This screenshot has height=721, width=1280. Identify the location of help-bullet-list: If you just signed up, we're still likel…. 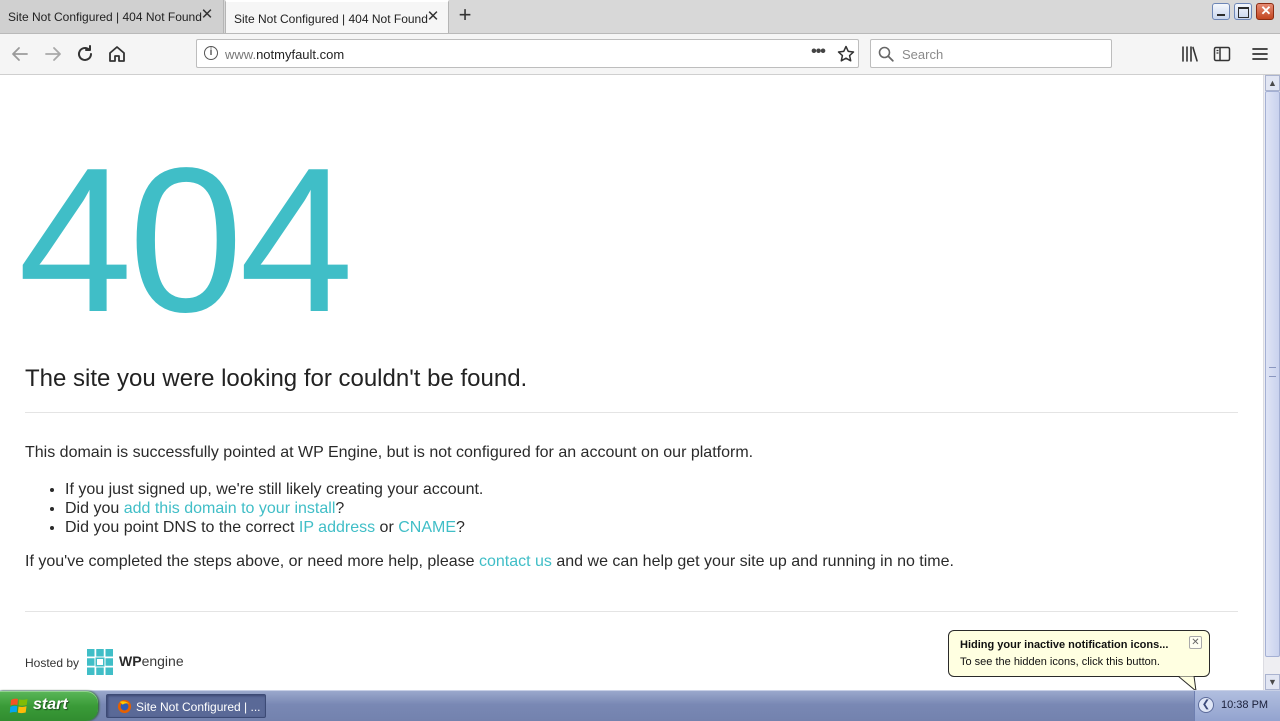
(254, 508).